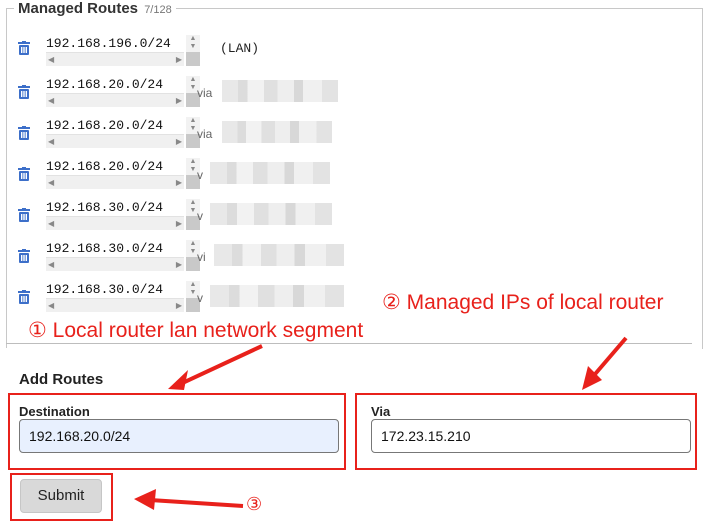 This screenshot has height=527, width=708. I want to click on arrow-to-destination, so click(215, 367).